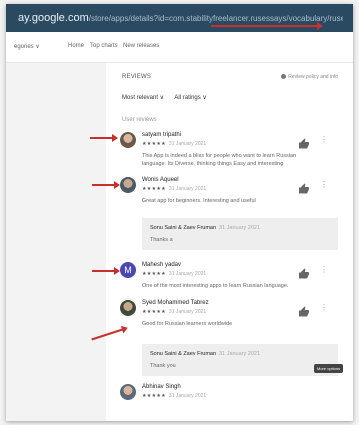  Describe the element at coordinates (187, 324) in the screenshot. I see `review-text: Good for Russian learners worldwide` at that location.